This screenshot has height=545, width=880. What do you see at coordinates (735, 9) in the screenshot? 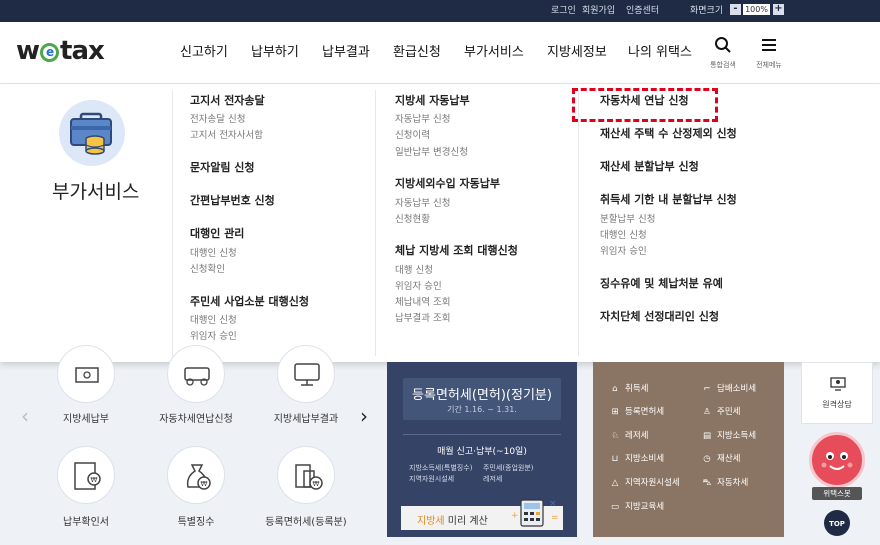
I see `zoom-out-button: -` at bounding box center [735, 9].